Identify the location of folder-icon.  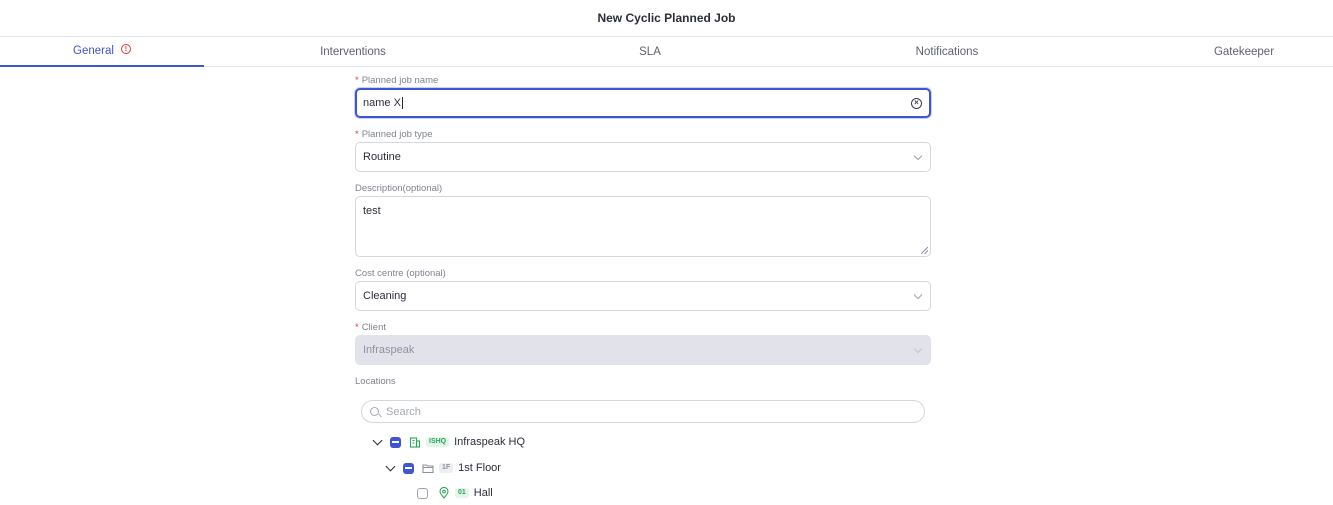
(428, 468).